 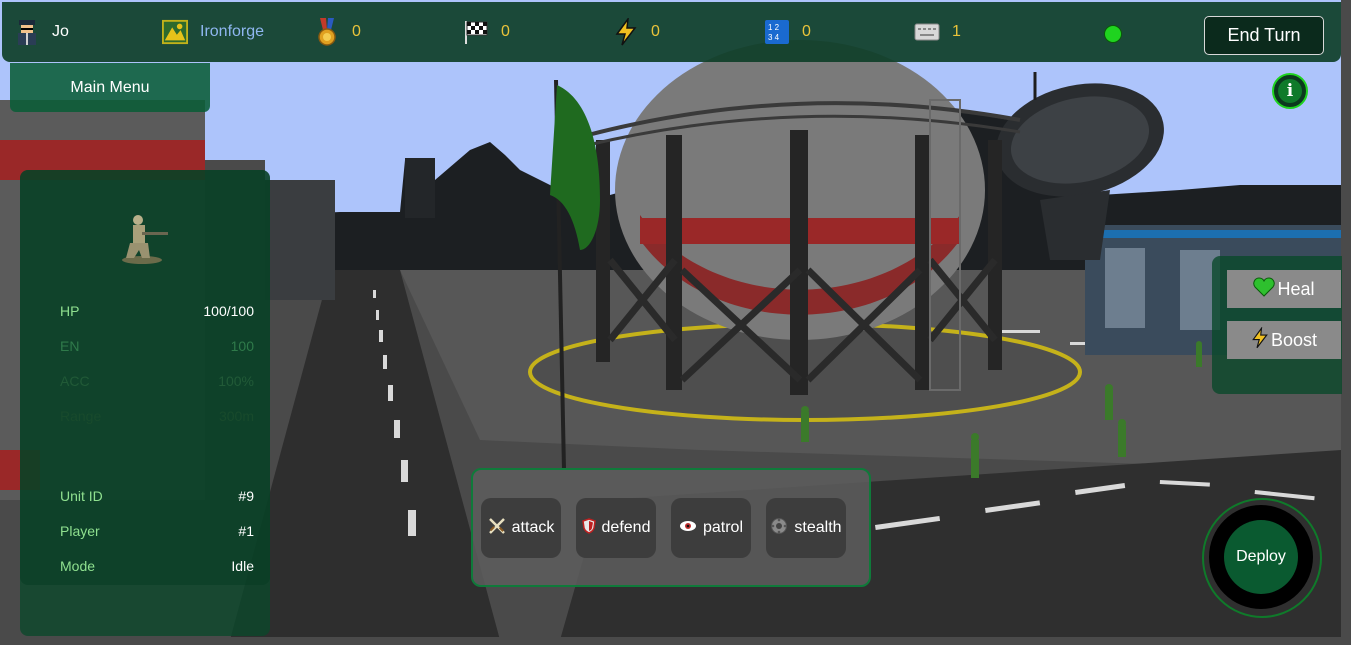 I want to click on defend-button: defend, so click(x=616, y=528).